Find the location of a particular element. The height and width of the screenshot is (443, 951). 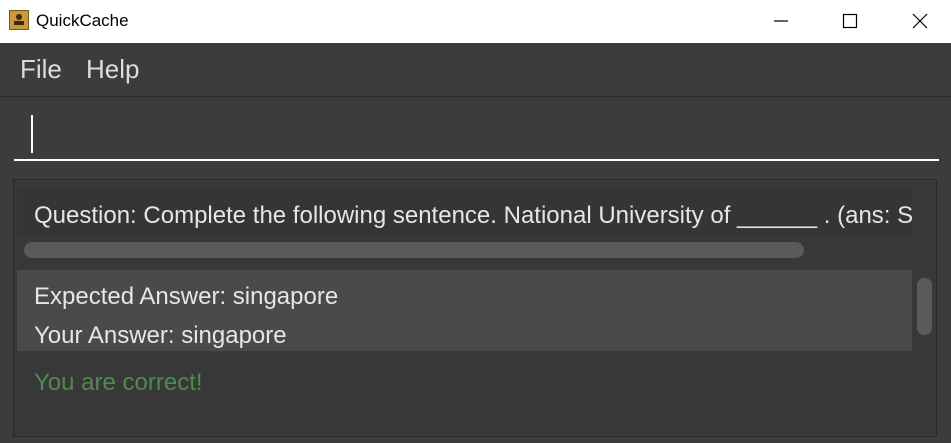

menu-file: File is located at coordinates (41, 69).